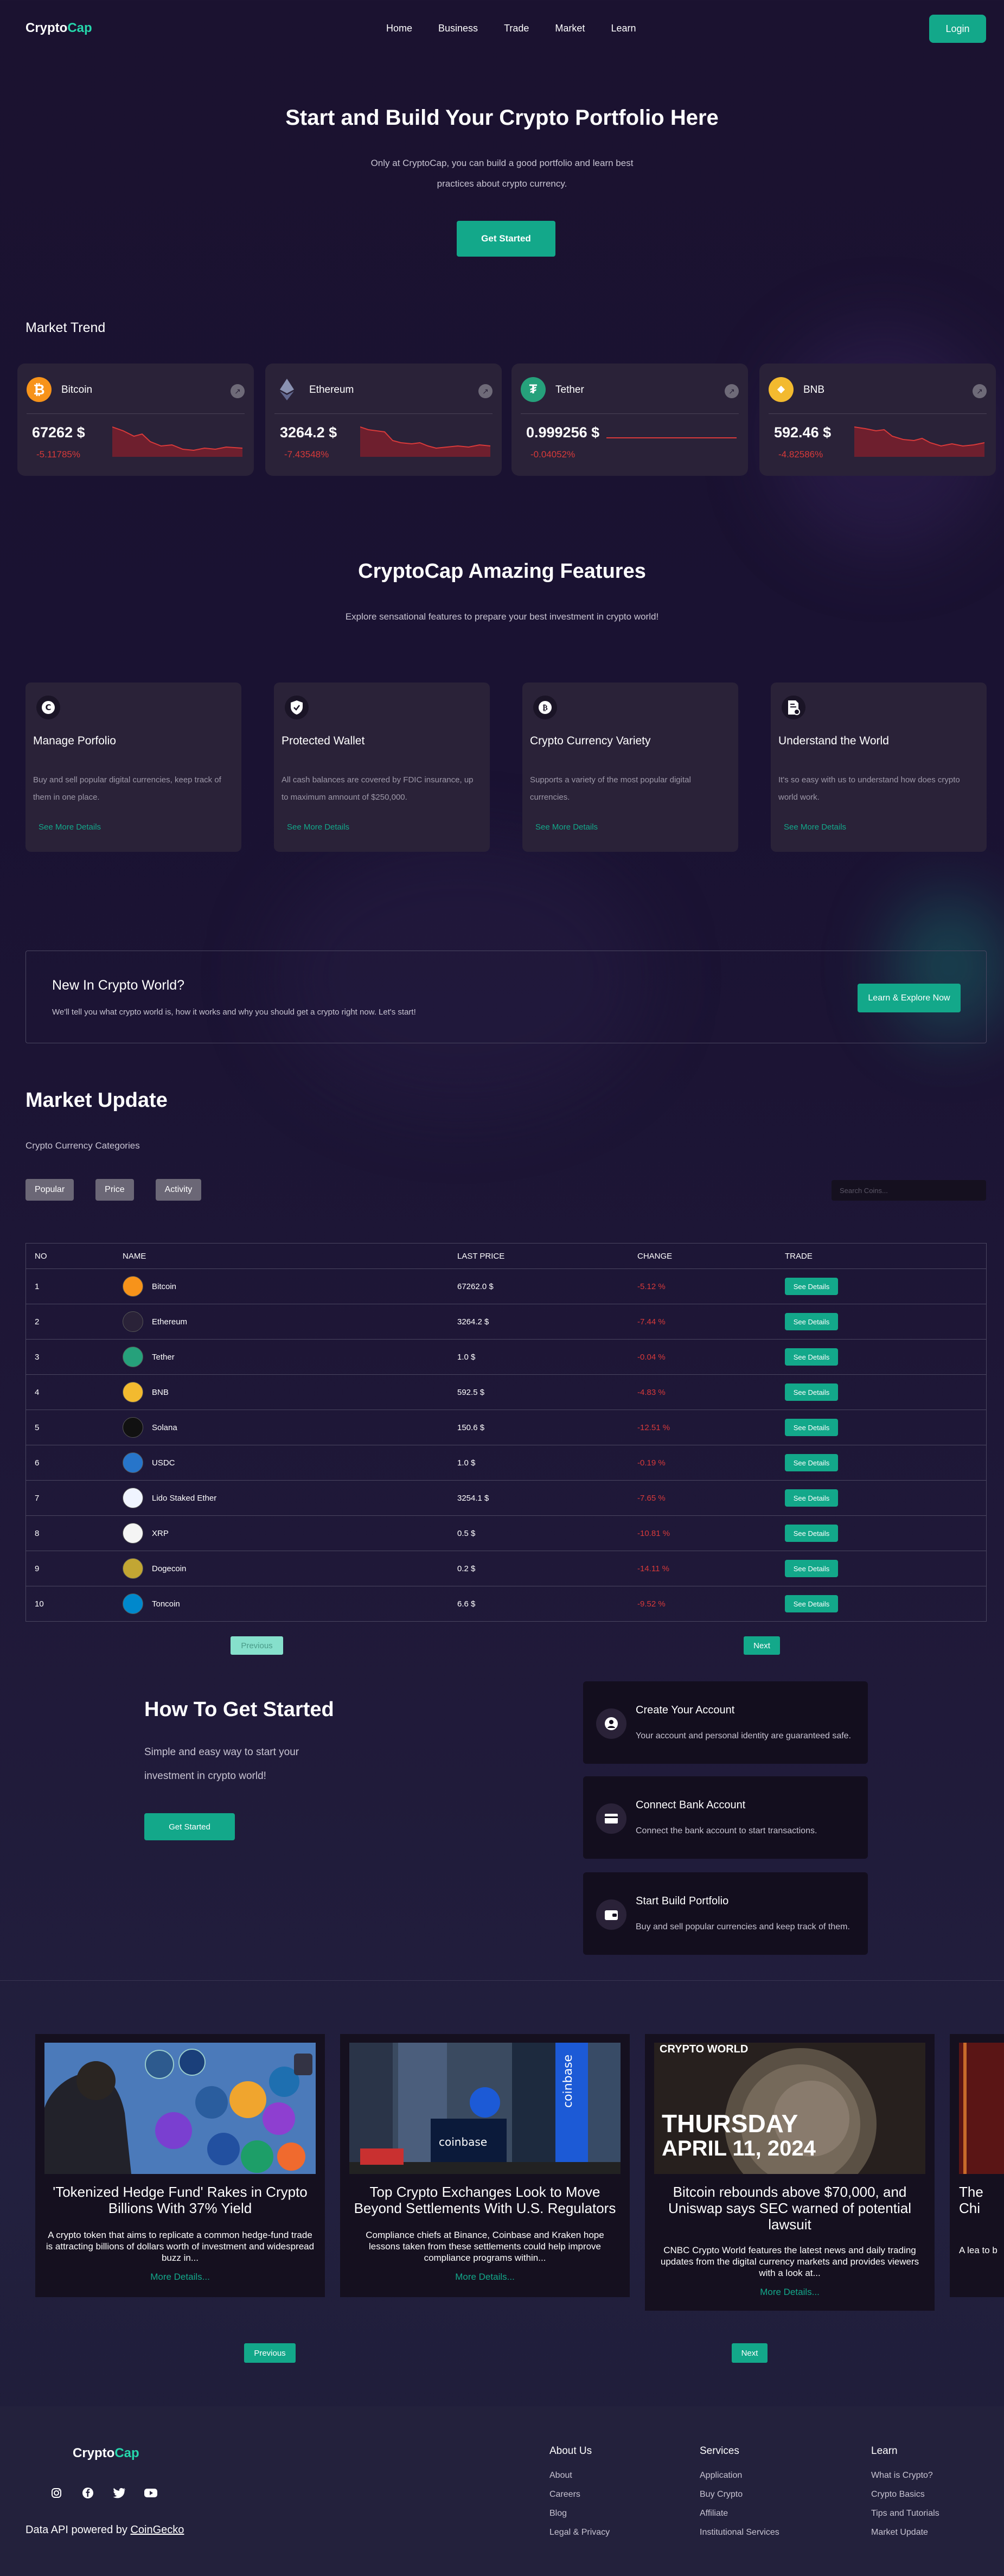 Image resolution: width=1004 pixels, height=2576 pixels. I want to click on login-button: Login, so click(957, 29).